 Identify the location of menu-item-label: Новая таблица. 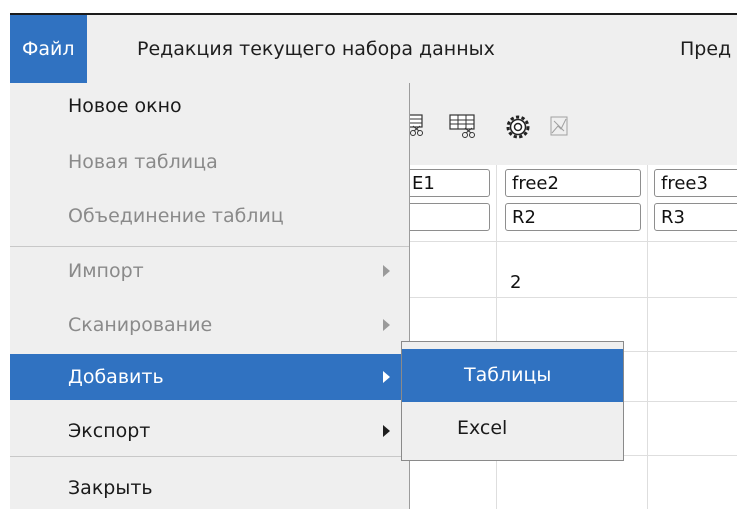
(143, 162).